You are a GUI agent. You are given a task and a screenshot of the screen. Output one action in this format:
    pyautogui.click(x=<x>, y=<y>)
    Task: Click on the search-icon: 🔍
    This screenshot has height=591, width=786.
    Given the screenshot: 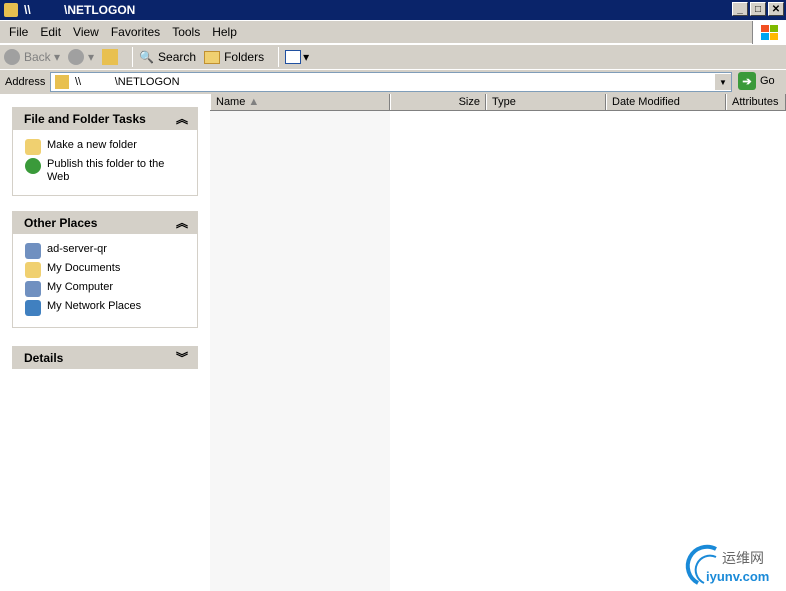 What is the action you would take?
    pyautogui.click(x=147, y=57)
    